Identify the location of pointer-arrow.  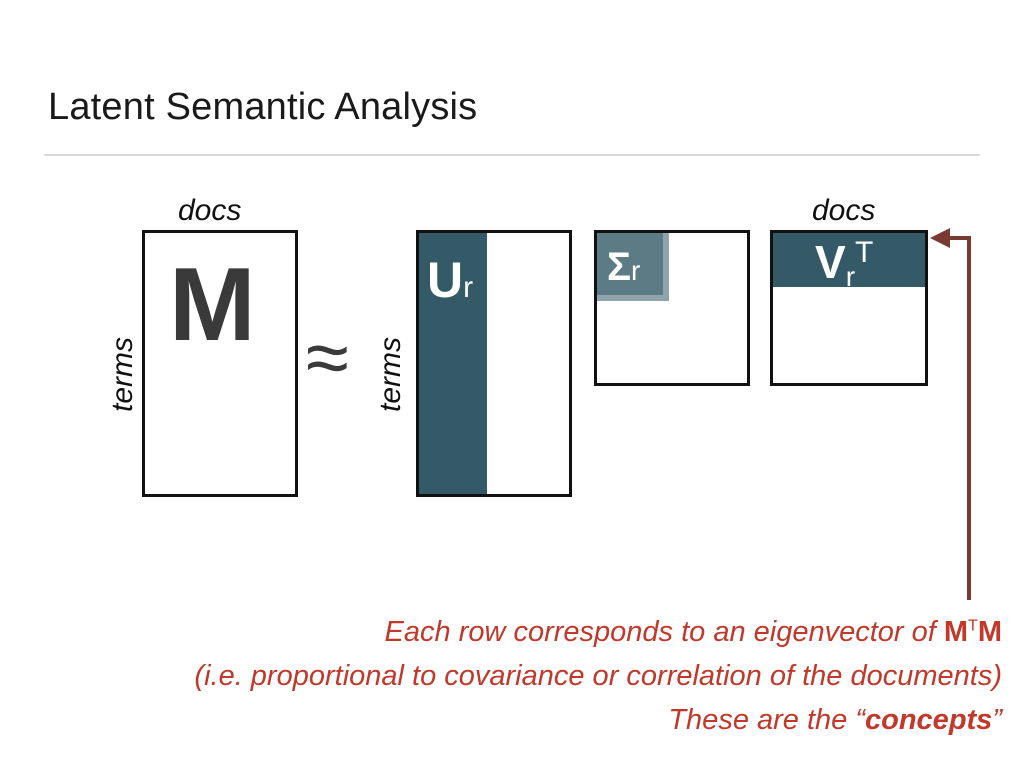
(950, 414).